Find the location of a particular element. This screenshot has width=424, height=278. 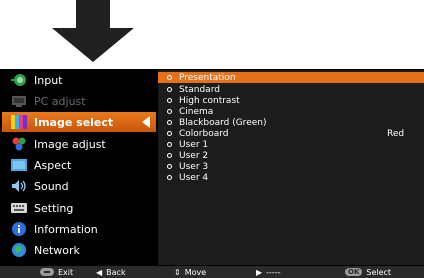

menu-item-image-select: Image select is located at coordinates (79, 122).